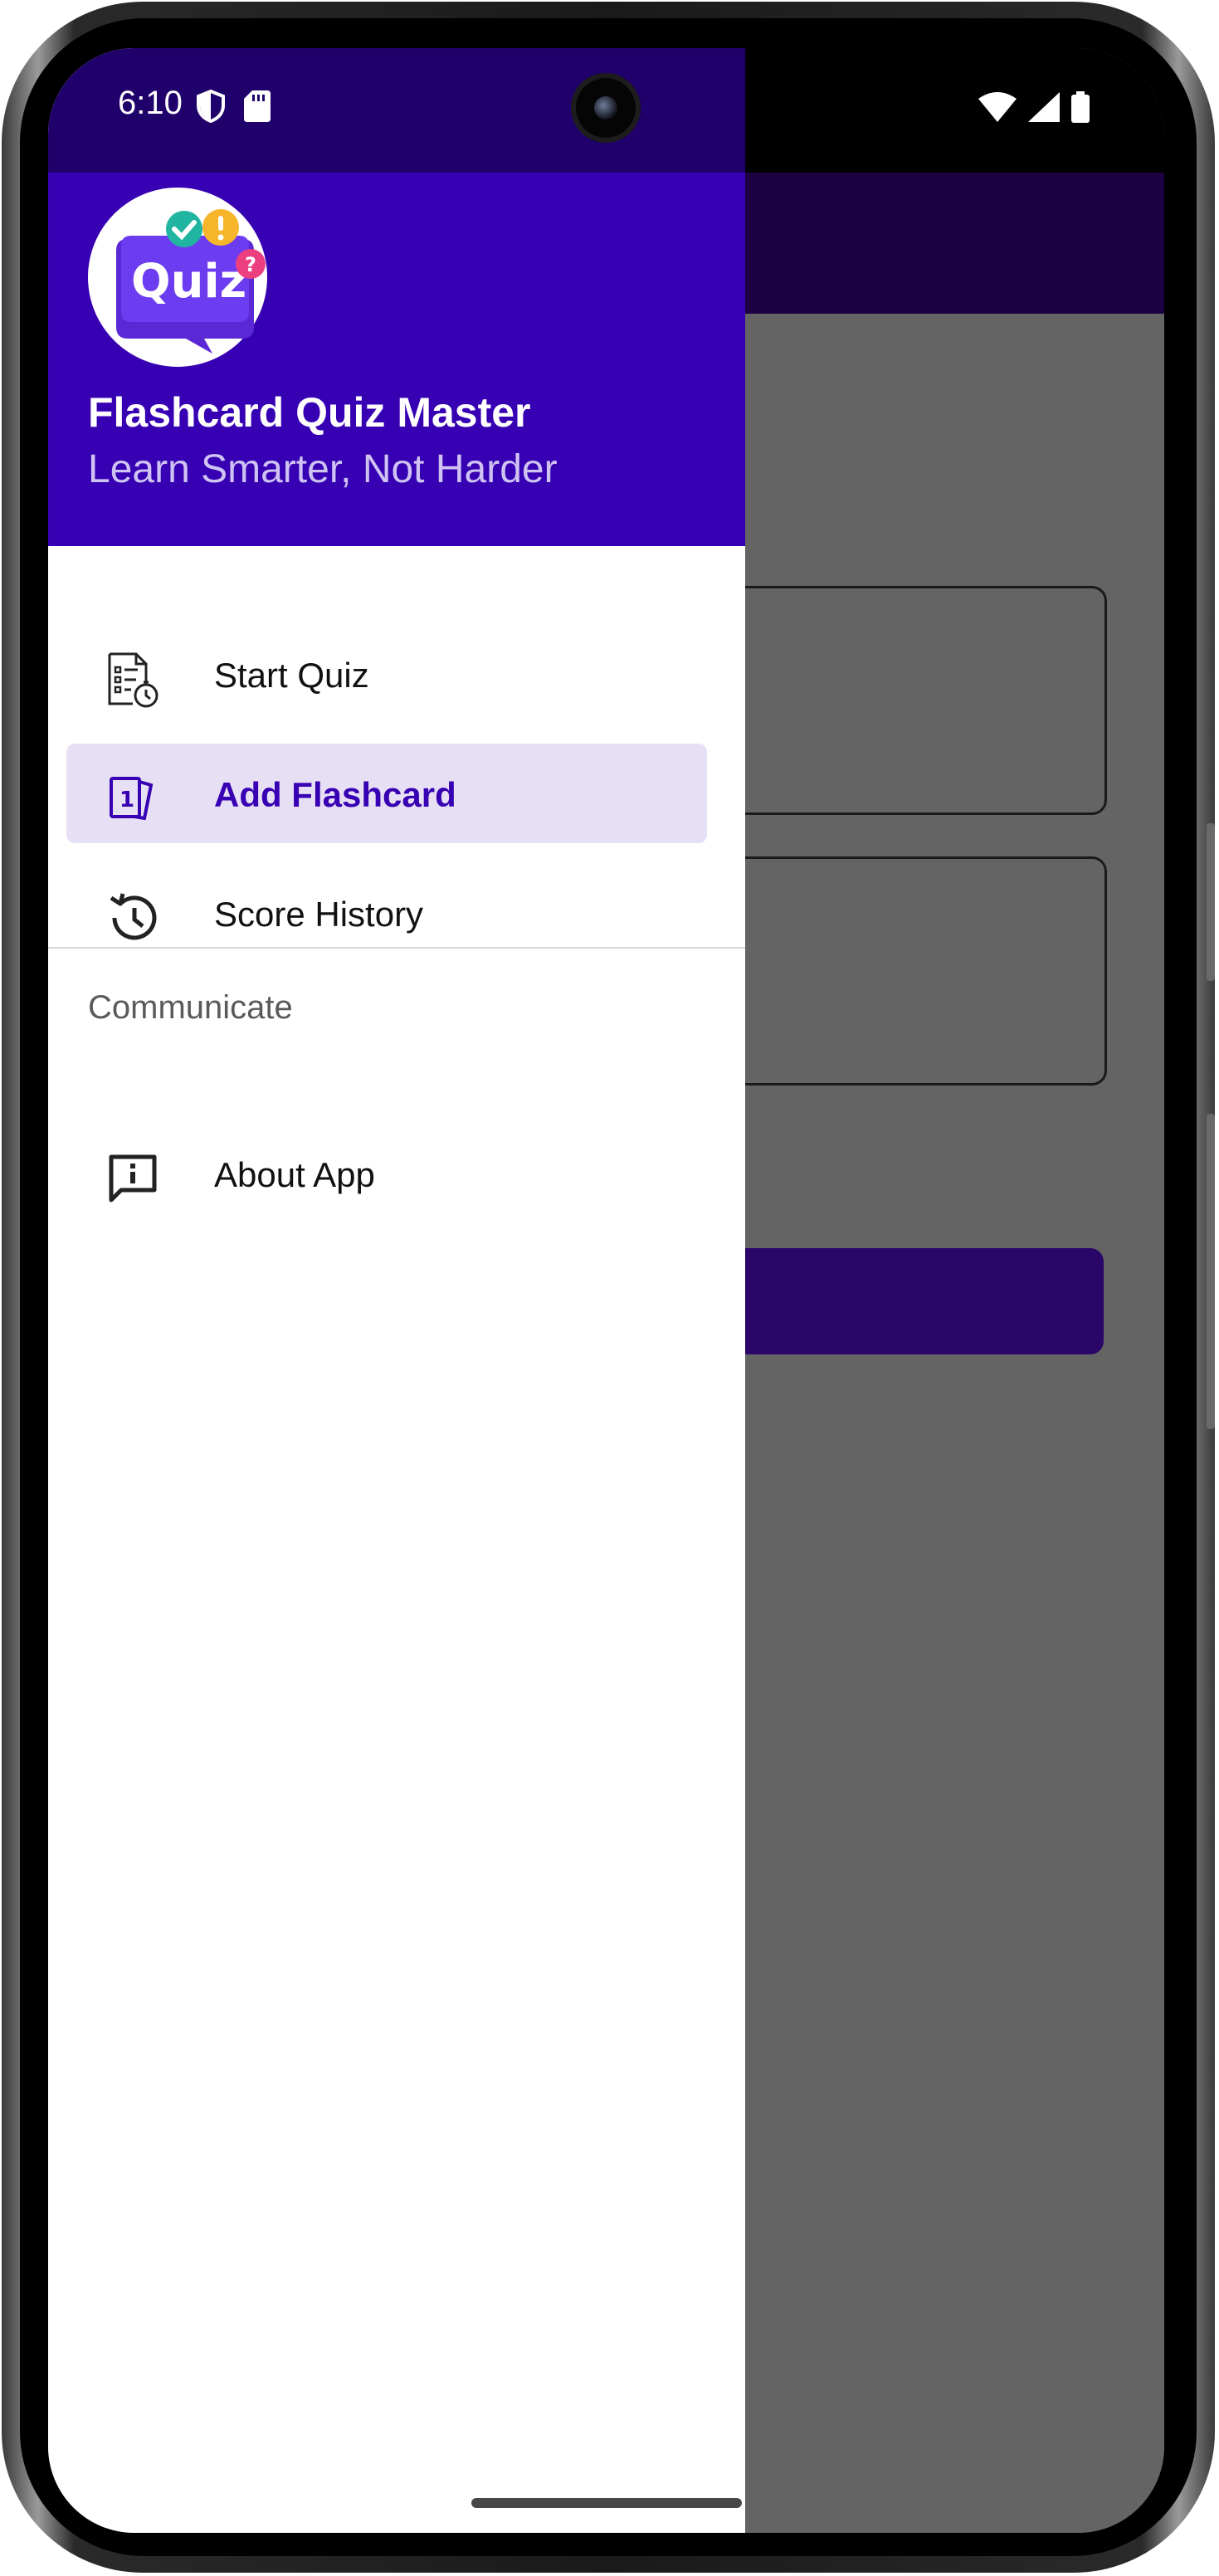 The width and height of the screenshot is (1219, 2576). Describe the element at coordinates (189, 282) in the screenshot. I see `logo-text: Quiz` at that location.